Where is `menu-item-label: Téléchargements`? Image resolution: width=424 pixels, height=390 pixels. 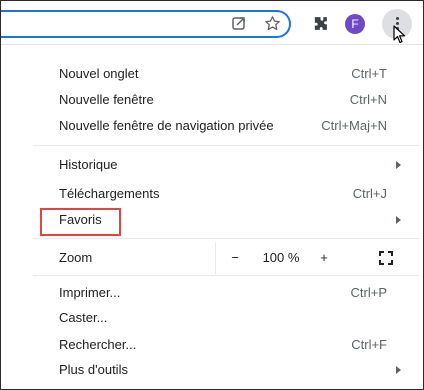
menu-item-label: Téléchargements is located at coordinates (109, 193).